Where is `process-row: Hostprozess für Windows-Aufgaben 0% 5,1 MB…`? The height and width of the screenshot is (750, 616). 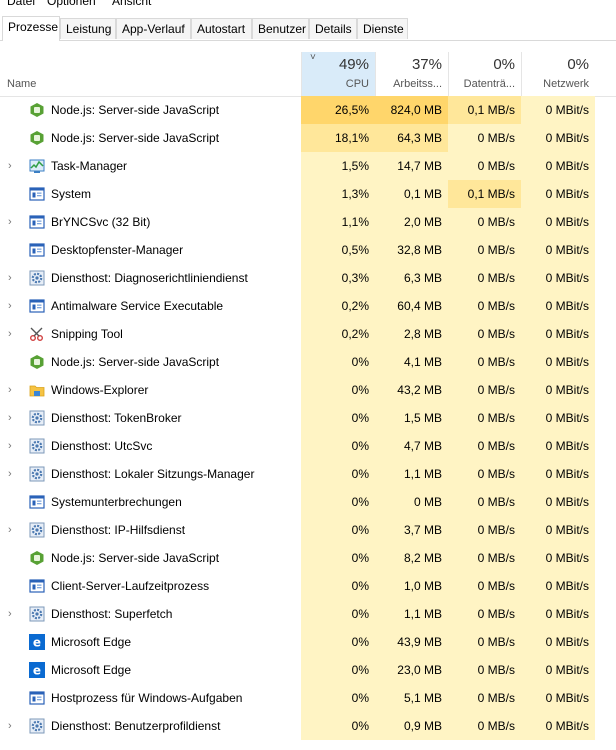
process-row: Hostprozess für Windows-Aufgaben 0% 5,1 MB… is located at coordinates (308, 698).